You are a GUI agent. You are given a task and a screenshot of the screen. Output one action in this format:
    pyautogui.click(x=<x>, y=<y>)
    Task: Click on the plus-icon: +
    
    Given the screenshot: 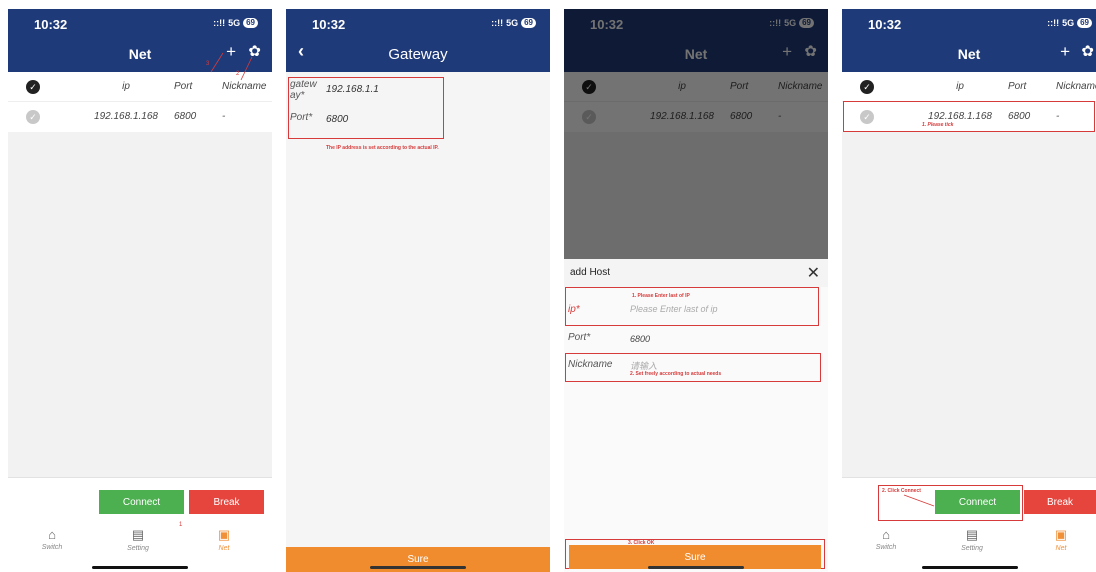 What is the action you would take?
    pyautogui.click(x=1065, y=52)
    